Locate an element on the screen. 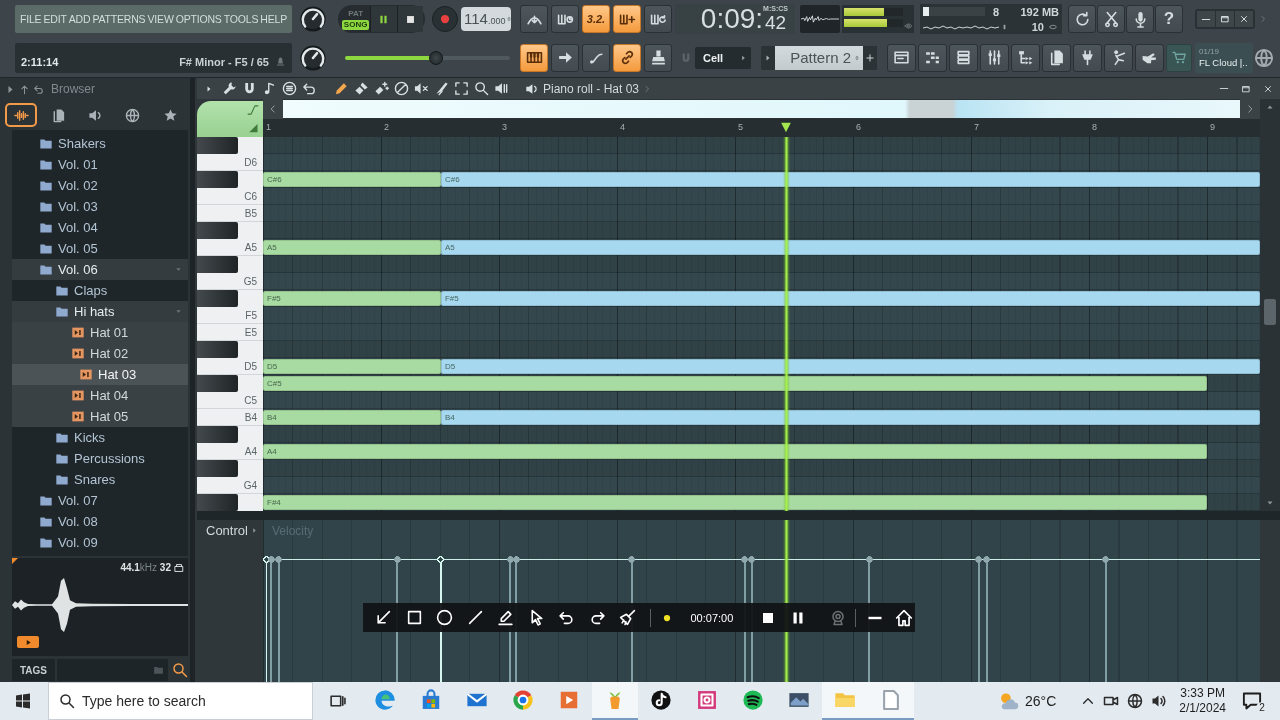  square-icon is located at coordinates (414, 617).